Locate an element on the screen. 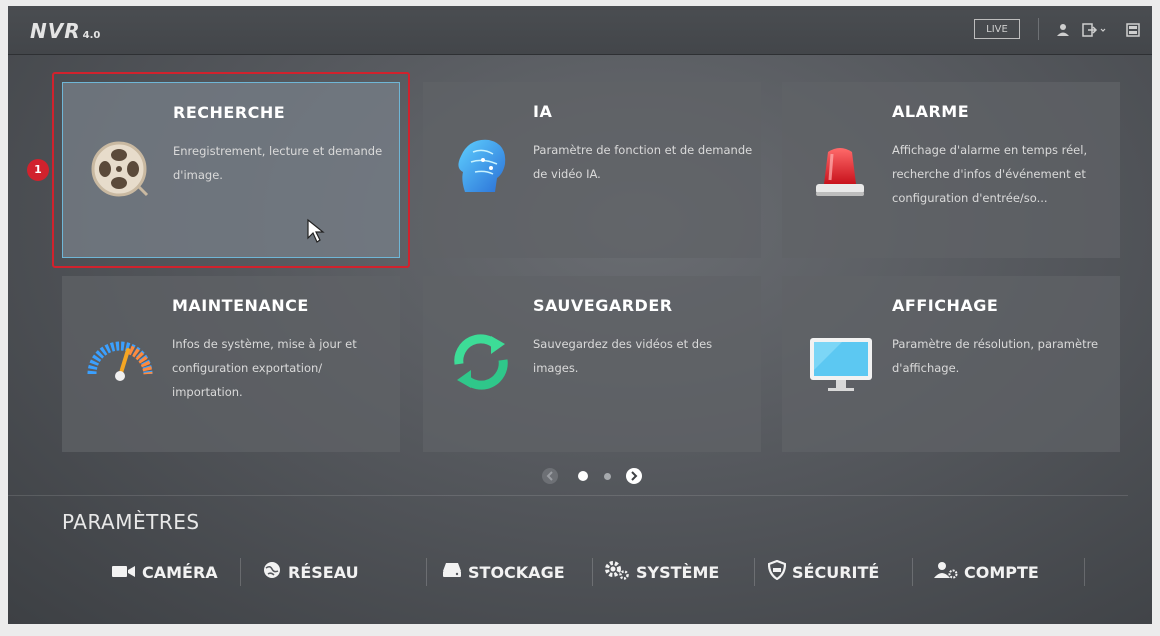 The height and width of the screenshot is (636, 1160). alarm-siren-icon is located at coordinates (840, 168).